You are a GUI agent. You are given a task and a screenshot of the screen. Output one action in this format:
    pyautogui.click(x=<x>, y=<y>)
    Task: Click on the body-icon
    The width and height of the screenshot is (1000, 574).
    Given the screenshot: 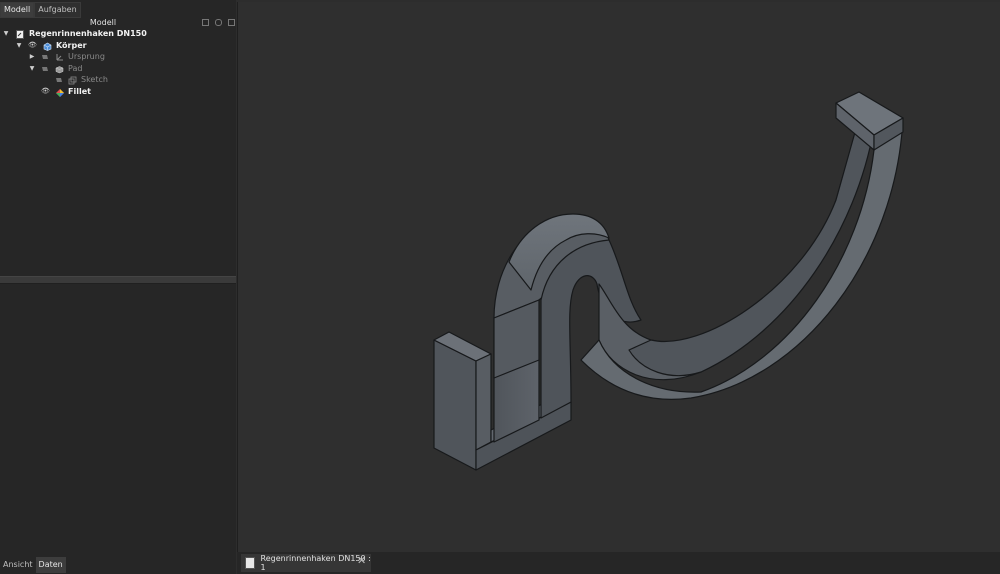 What is the action you would take?
    pyautogui.click(x=47, y=46)
    